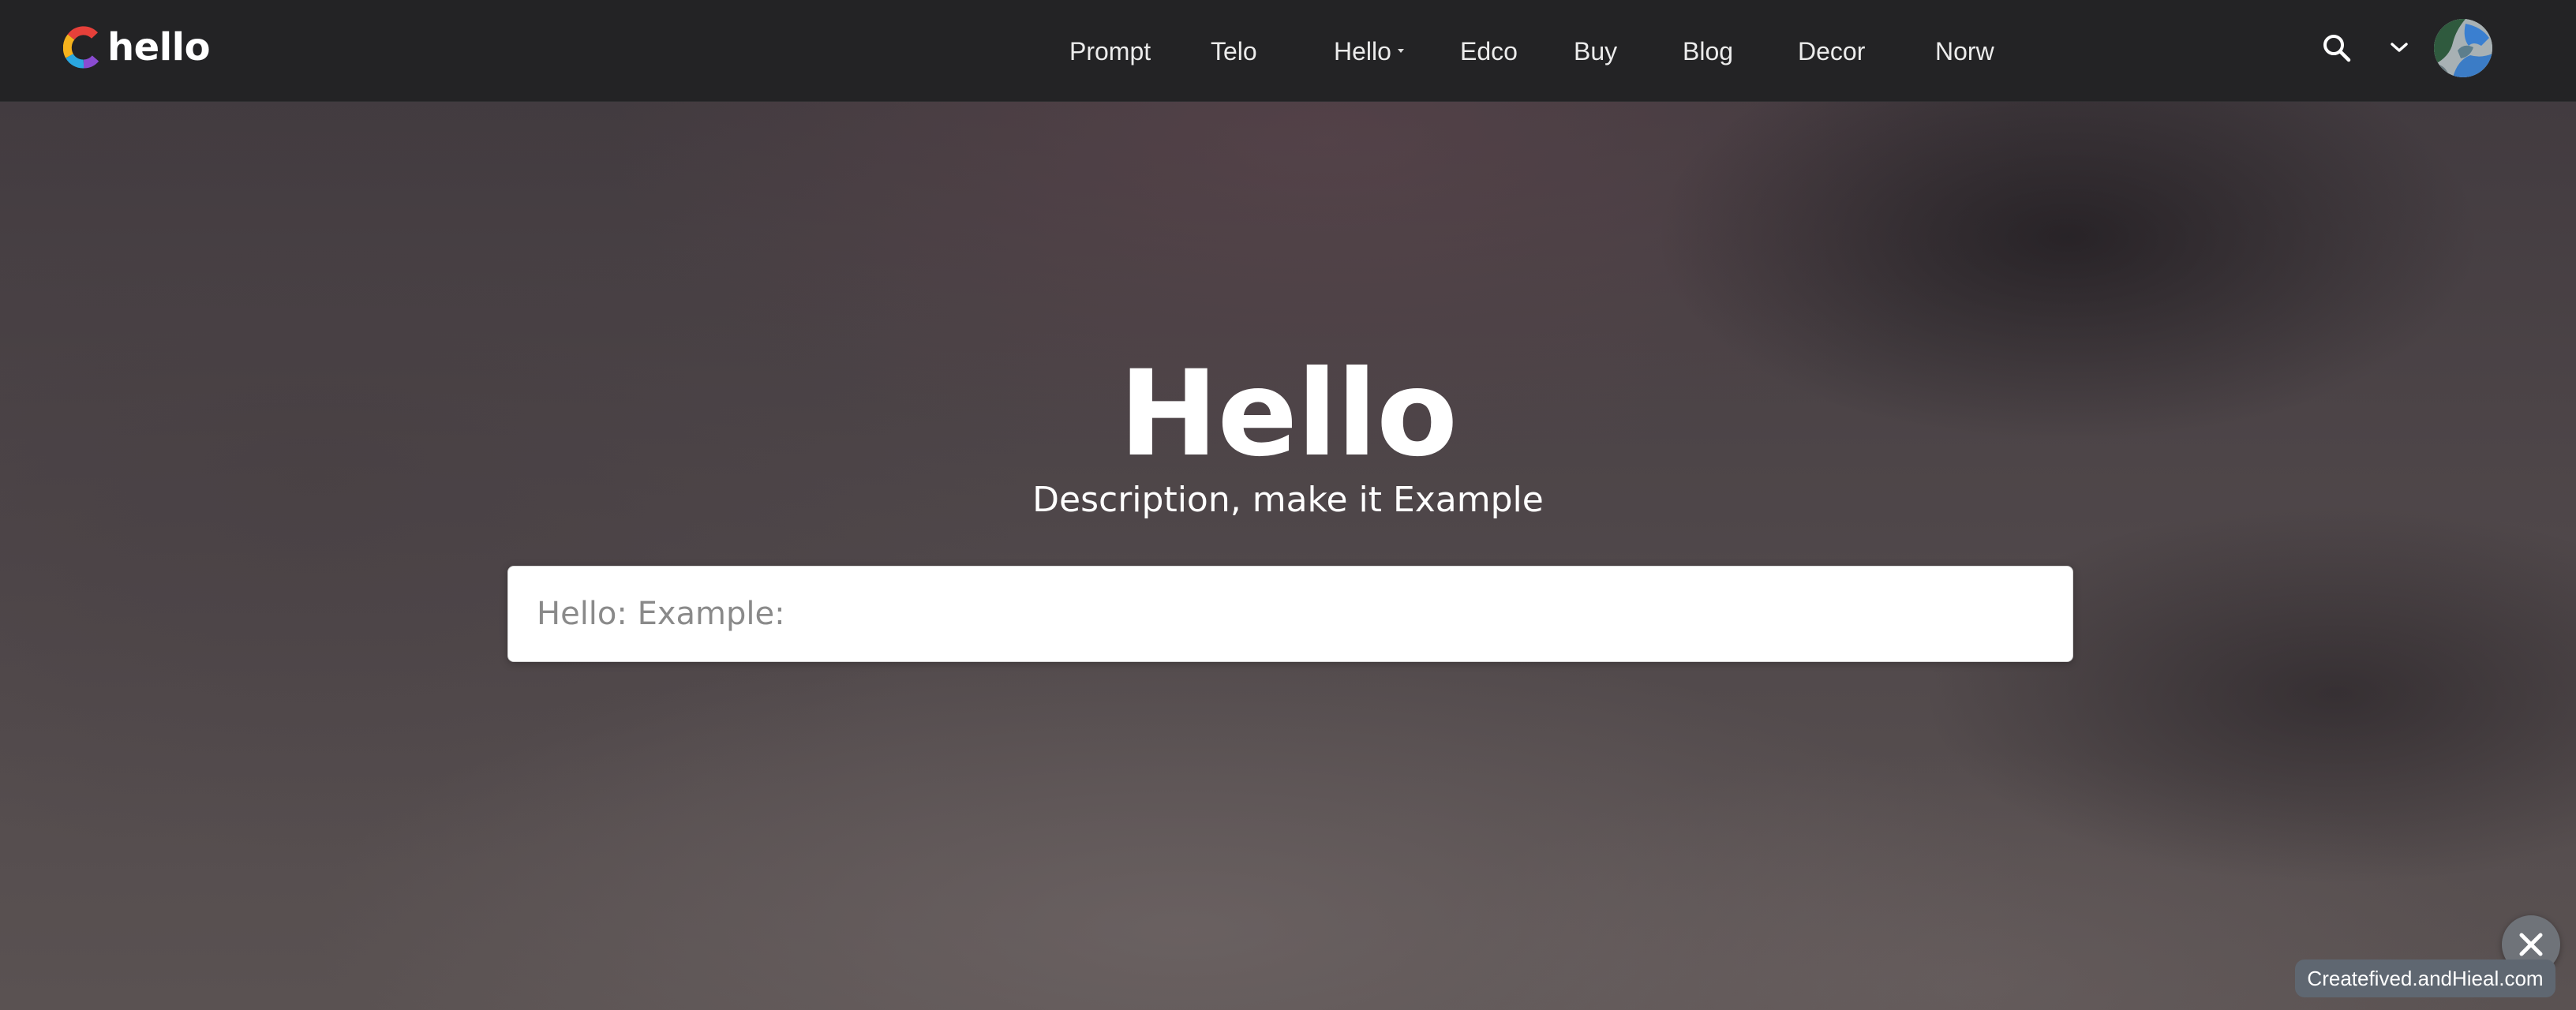 This screenshot has width=2576, height=1010. What do you see at coordinates (1964, 51) in the screenshot?
I see `nav-item-norw: Norw` at bounding box center [1964, 51].